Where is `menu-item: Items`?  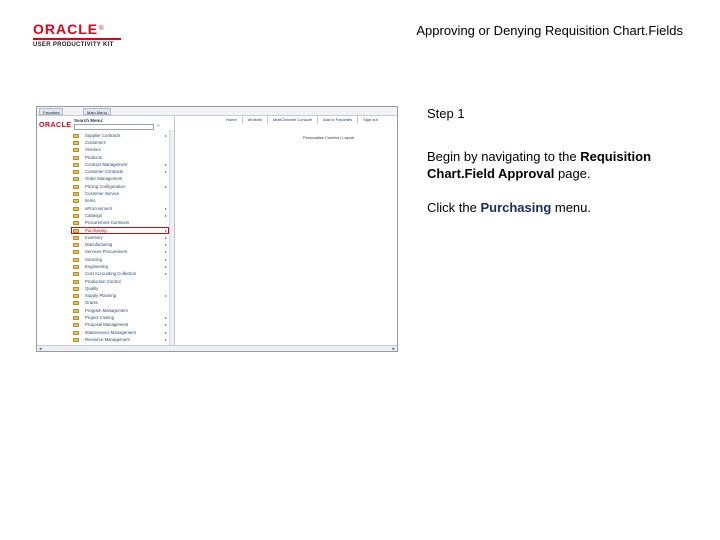 menu-item: Items is located at coordinates (120, 201).